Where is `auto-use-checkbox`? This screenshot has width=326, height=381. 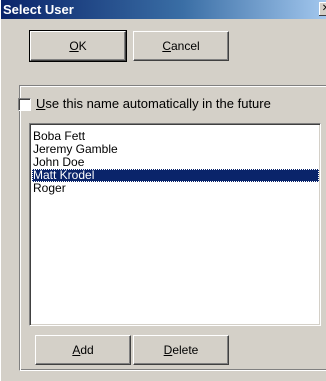
auto-use-checkbox is located at coordinates (24, 104).